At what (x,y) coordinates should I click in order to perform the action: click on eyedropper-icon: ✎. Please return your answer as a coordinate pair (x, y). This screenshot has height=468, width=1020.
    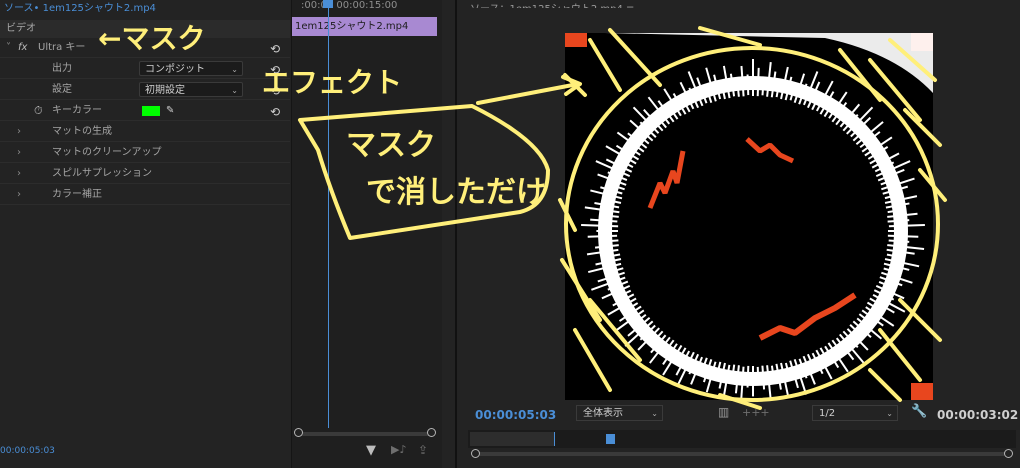
    Looking at the image, I should click on (170, 111).